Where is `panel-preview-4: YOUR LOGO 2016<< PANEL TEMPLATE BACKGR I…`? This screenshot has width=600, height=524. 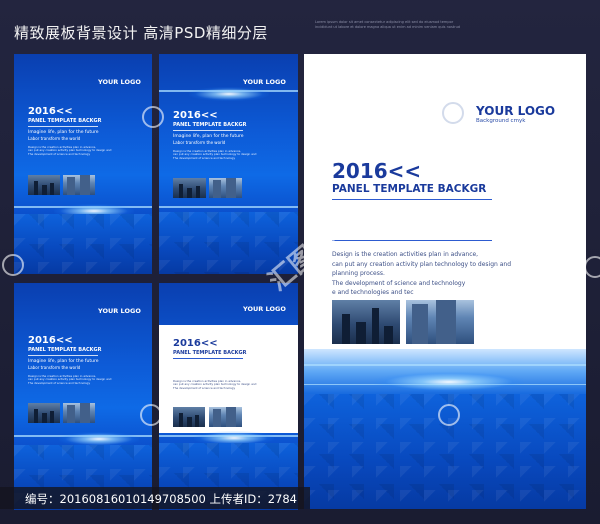
panel-preview-4: YOUR LOGO 2016<< PANEL TEMPLATE BACKGR I… is located at coordinates (228, 396).